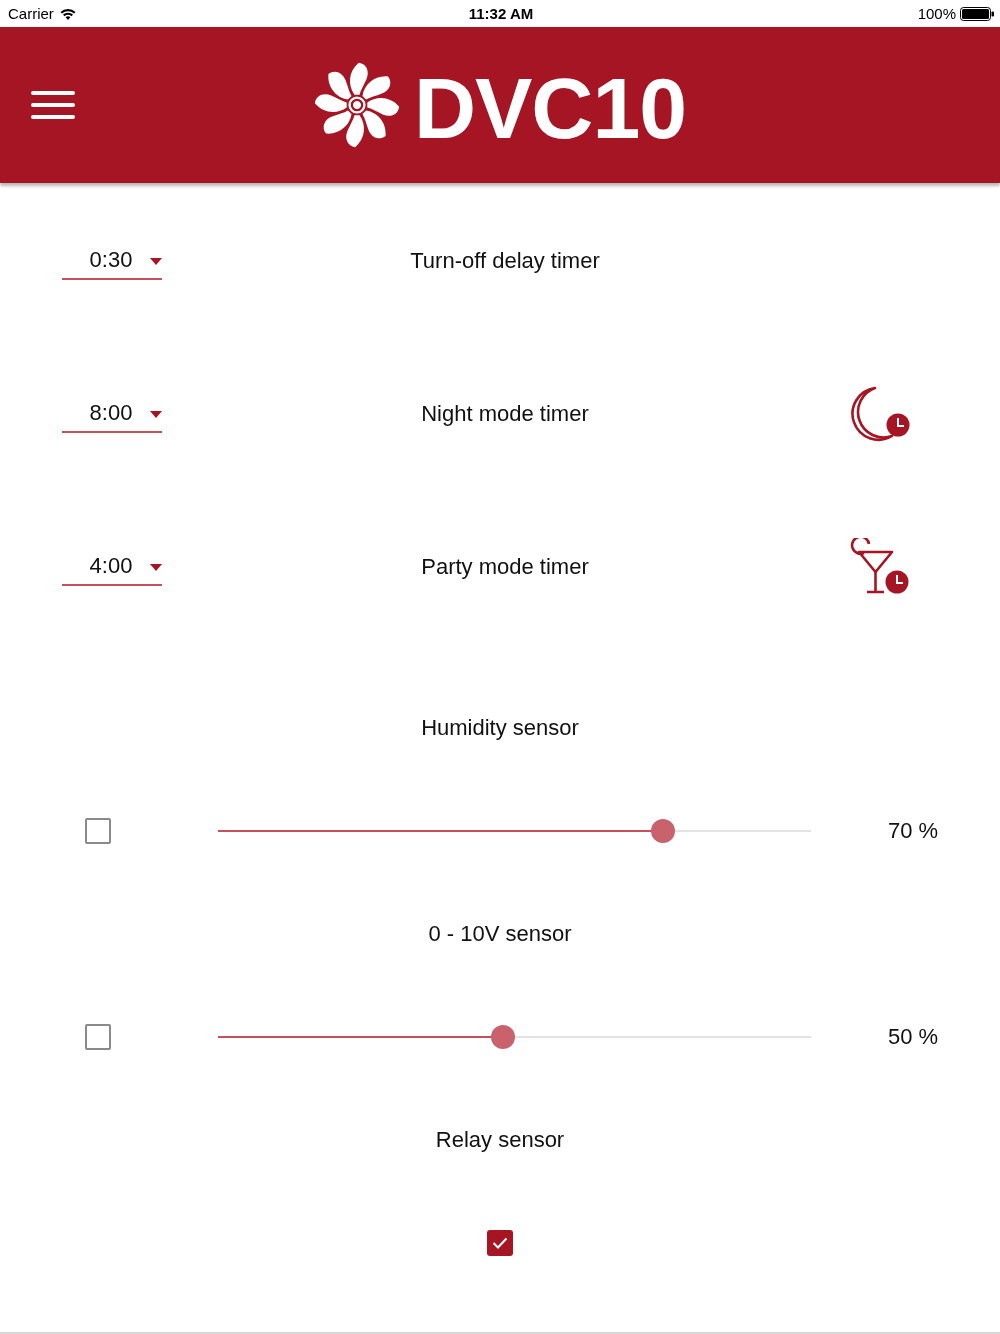  What do you see at coordinates (356, 105) in the screenshot?
I see `fan-logo-icon` at bounding box center [356, 105].